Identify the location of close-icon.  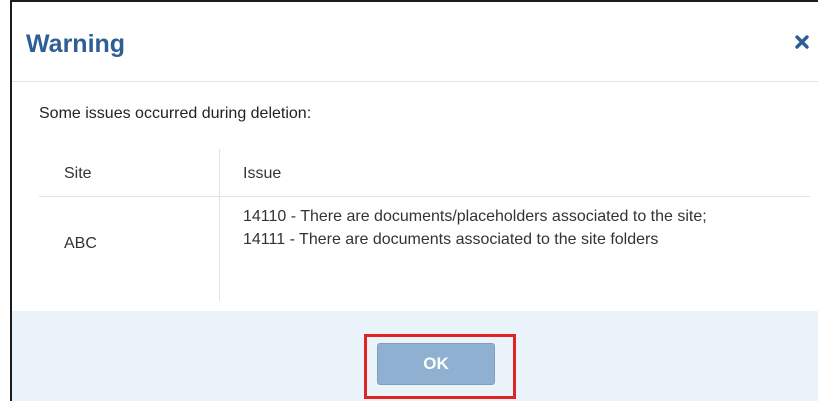
(802, 42).